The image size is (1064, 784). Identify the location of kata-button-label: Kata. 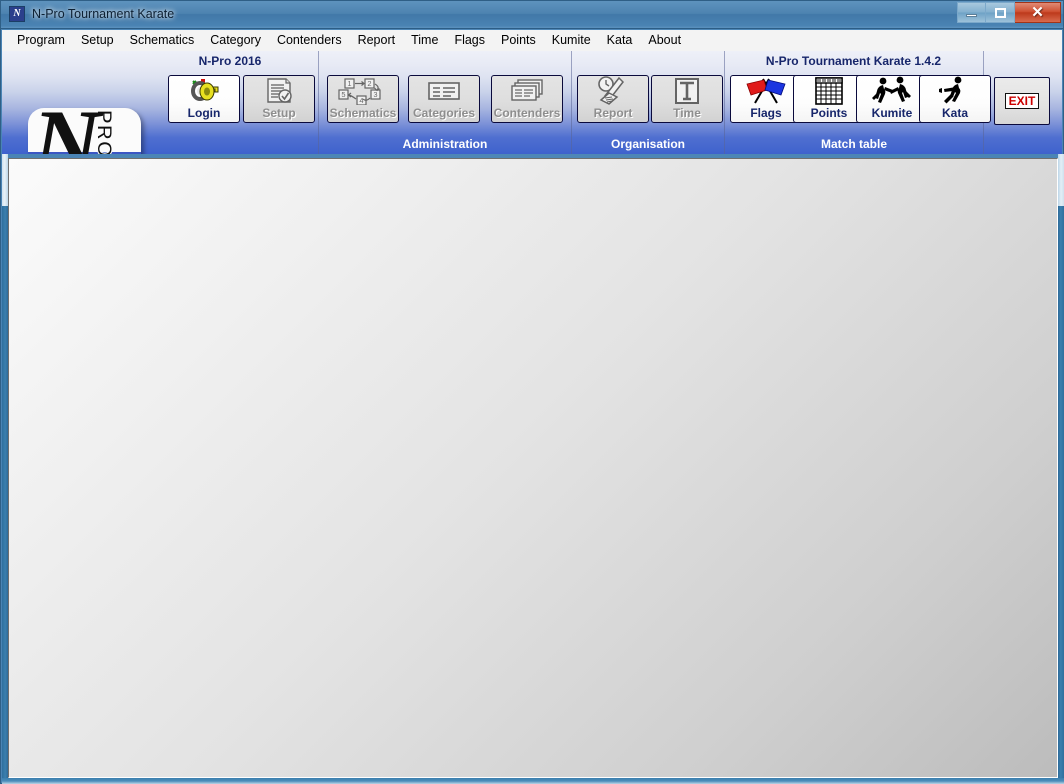
(954, 113).